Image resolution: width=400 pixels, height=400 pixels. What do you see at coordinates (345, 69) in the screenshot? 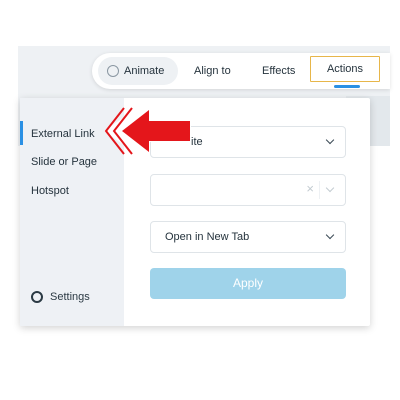
I see `actions-button: Actions` at bounding box center [345, 69].